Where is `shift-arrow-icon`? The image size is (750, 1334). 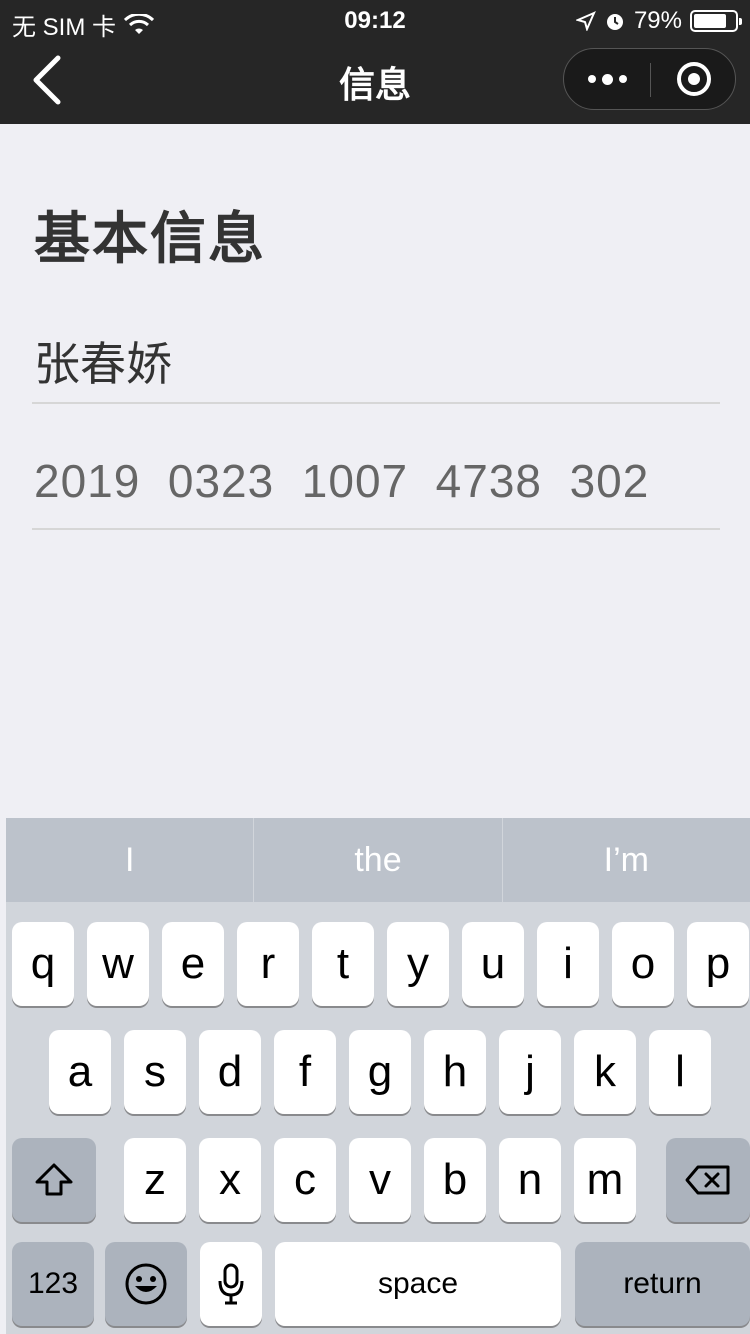 shift-arrow-icon is located at coordinates (54, 1179).